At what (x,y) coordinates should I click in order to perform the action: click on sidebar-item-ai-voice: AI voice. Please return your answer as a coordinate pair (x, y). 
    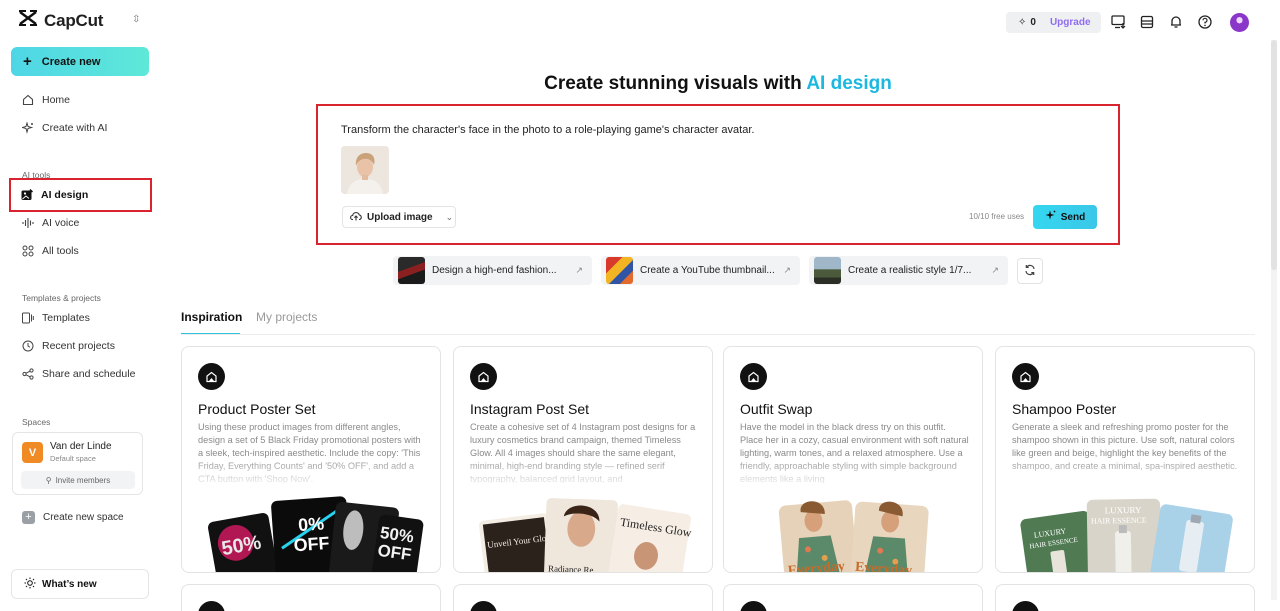
    Looking at the image, I should click on (80, 223).